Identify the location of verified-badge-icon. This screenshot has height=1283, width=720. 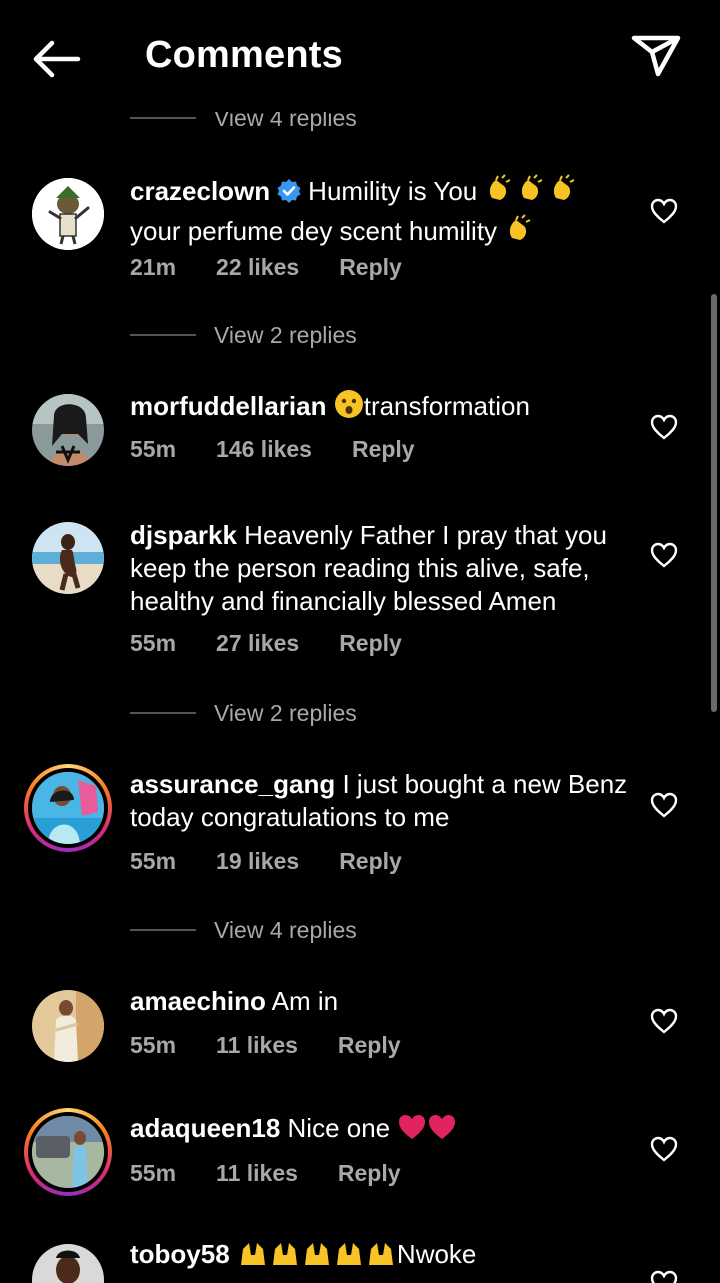
(289, 191).